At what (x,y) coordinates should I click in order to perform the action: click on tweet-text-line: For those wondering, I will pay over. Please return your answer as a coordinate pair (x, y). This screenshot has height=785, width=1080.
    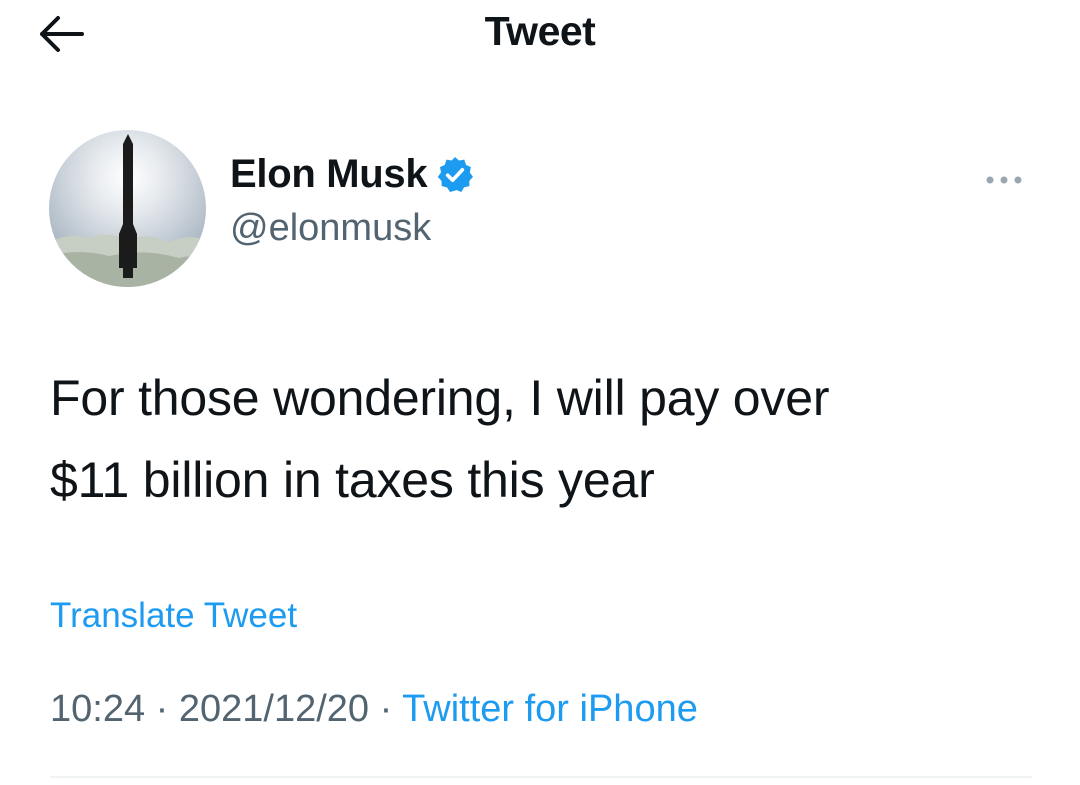
    Looking at the image, I should click on (440, 398).